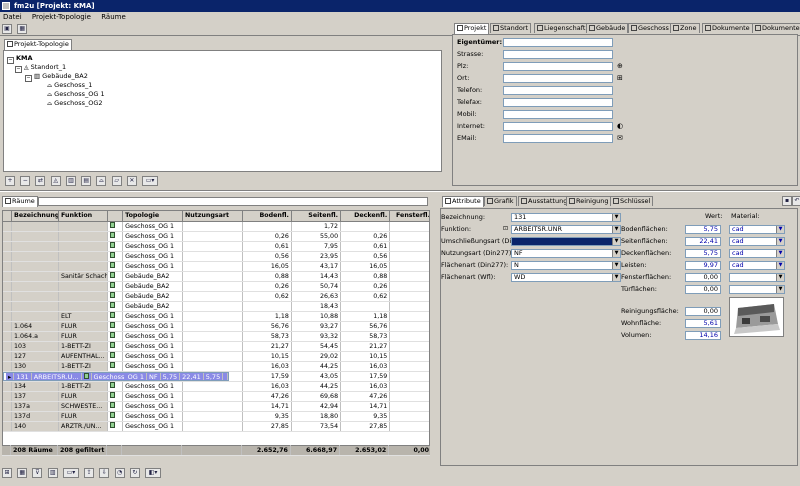 The height and width of the screenshot is (486, 800). I want to click on col-nutzungsart: Nutzungsart, so click(212, 216).